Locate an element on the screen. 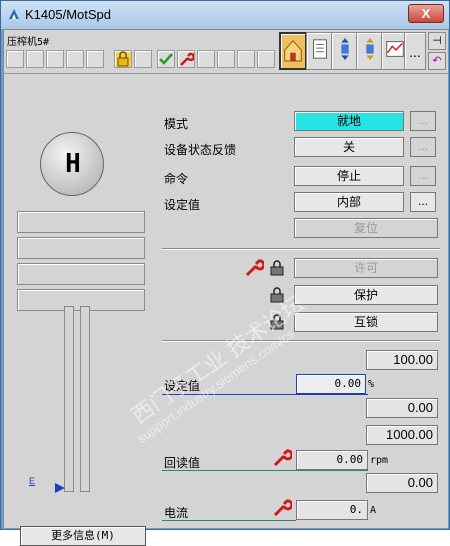 This screenshot has width=450, height=546. home-view-button is located at coordinates (293, 51).